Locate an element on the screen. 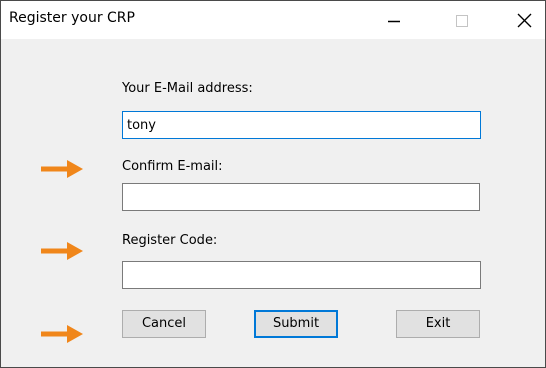 The image size is (546, 368). minimize-icon is located at coordinates (394, 21).